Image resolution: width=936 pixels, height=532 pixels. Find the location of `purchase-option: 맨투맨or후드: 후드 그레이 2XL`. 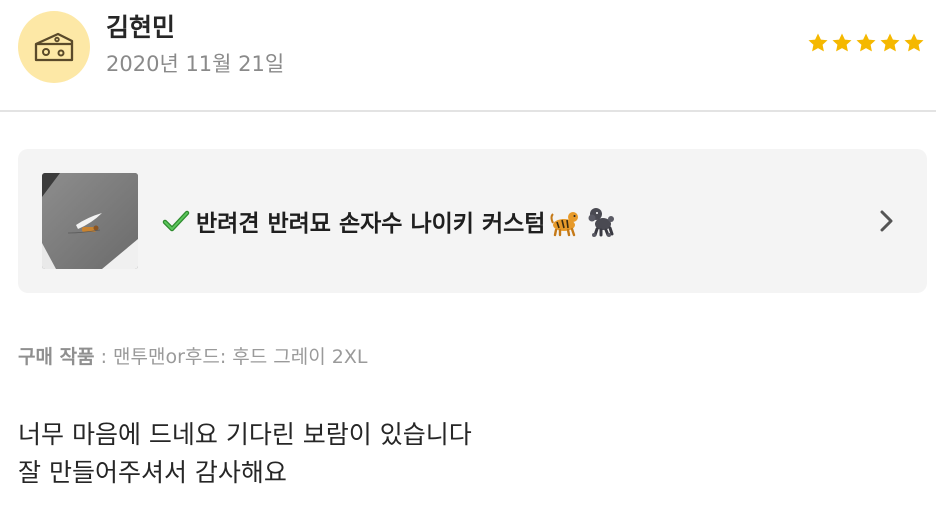

purchase-option: 맨투맨or후드: 후드 그레이 2XL is located at coordinates (240, 357).